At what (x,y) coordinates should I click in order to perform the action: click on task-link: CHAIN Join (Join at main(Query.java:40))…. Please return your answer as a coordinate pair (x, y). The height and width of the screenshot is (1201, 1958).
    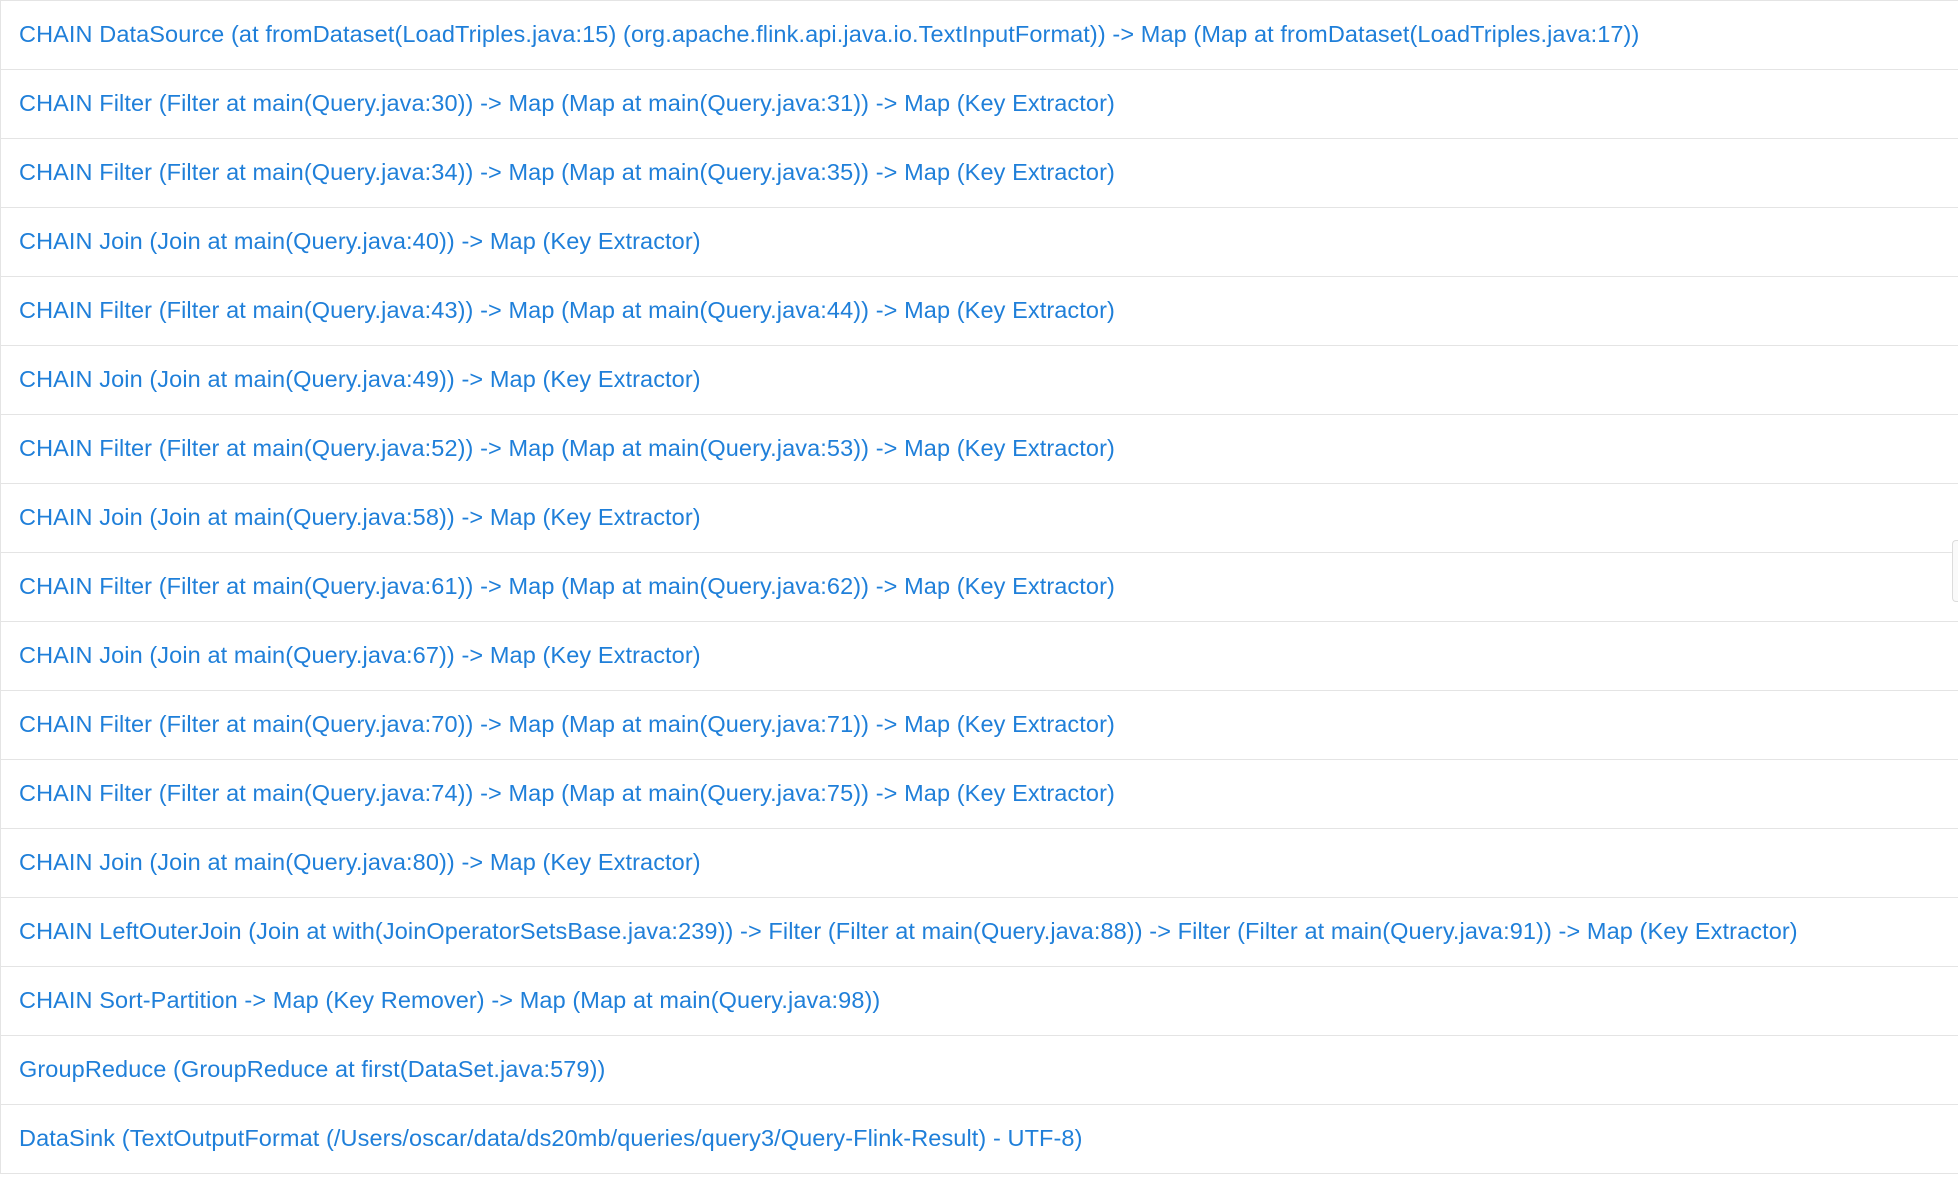
    Looking at the image, I should click on (360, 242).